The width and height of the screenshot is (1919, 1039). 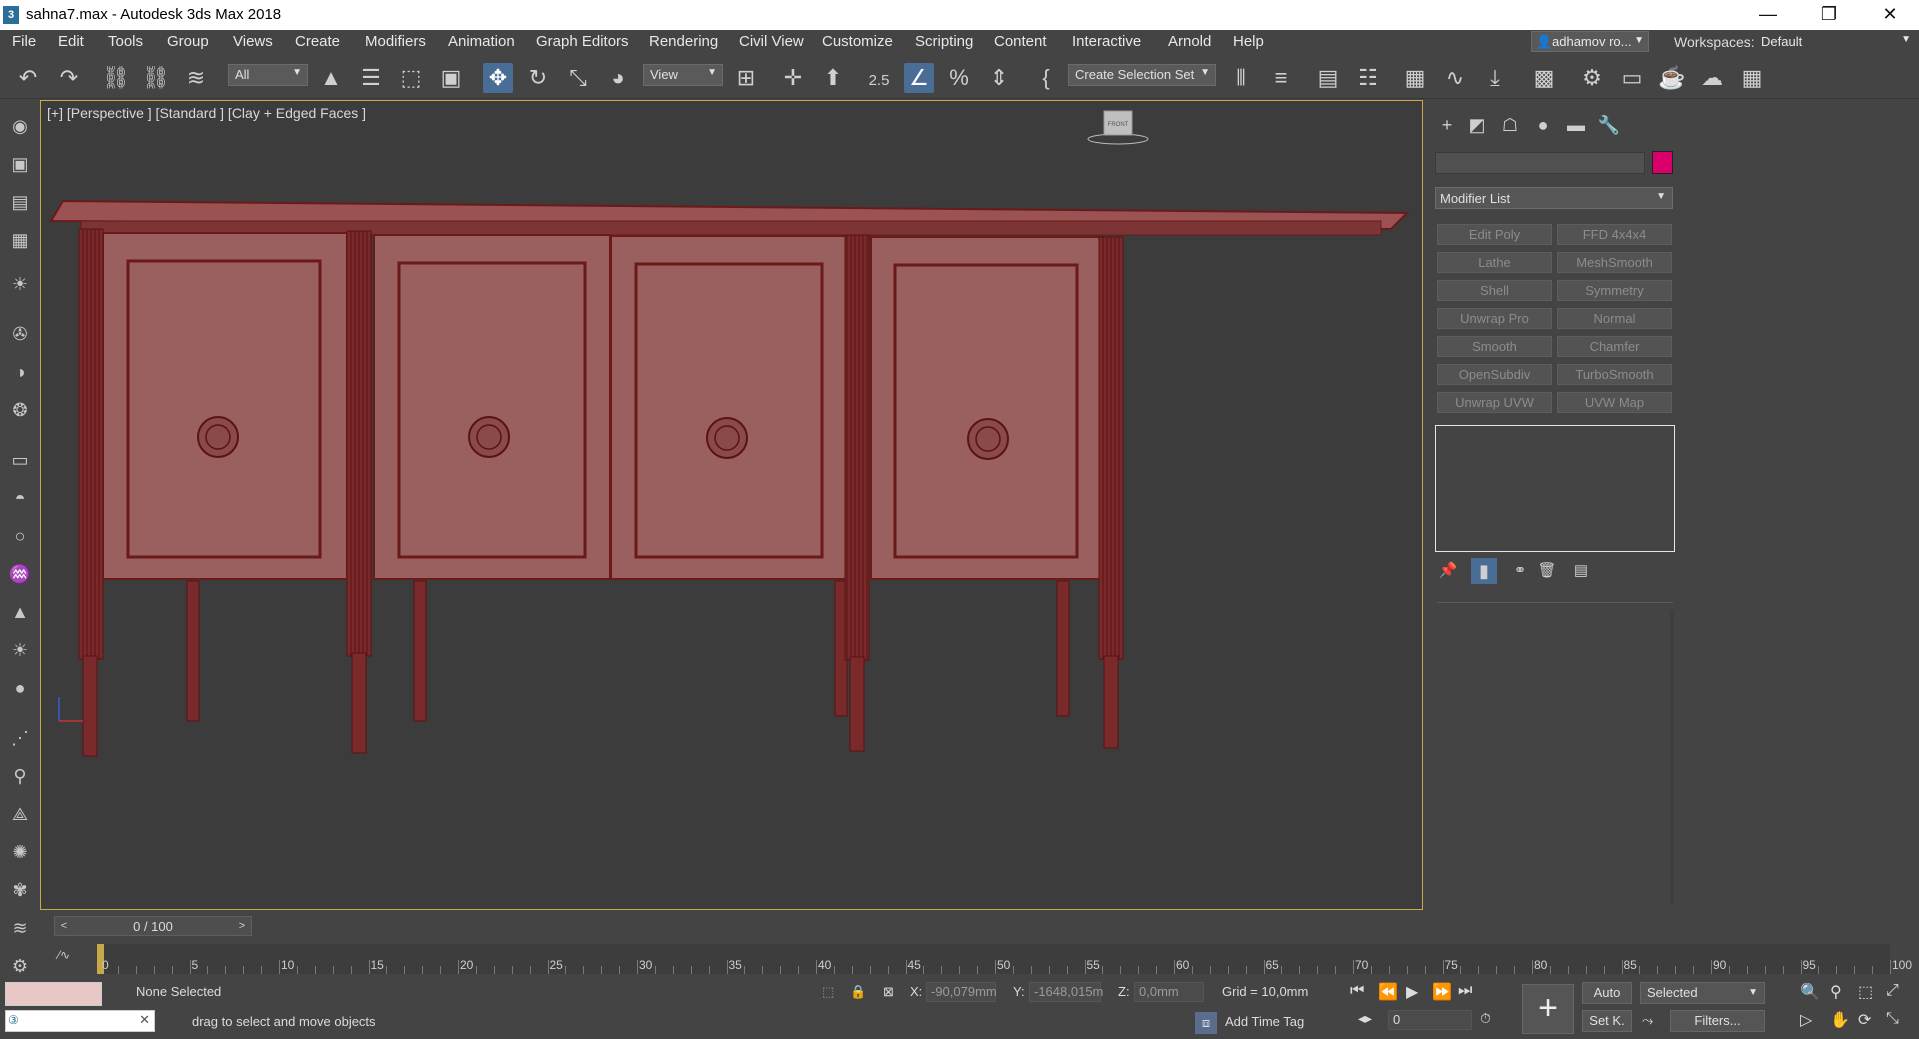 What do you see at coordinates (20, 460) in the screenshot?
I see `plane-icon: ▭` at bounding box center [20, 460].